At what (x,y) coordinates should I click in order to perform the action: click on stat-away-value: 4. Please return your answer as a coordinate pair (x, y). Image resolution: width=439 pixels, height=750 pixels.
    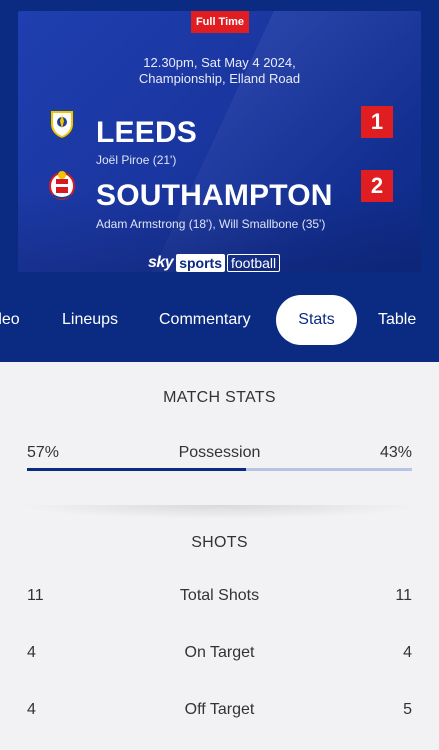
    Looking at the image, I should click on (407, 652).